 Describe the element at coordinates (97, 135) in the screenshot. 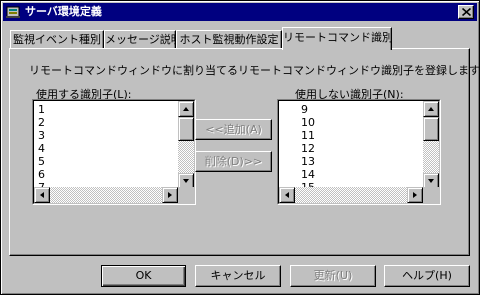

I see `list-item: 3` at that location.